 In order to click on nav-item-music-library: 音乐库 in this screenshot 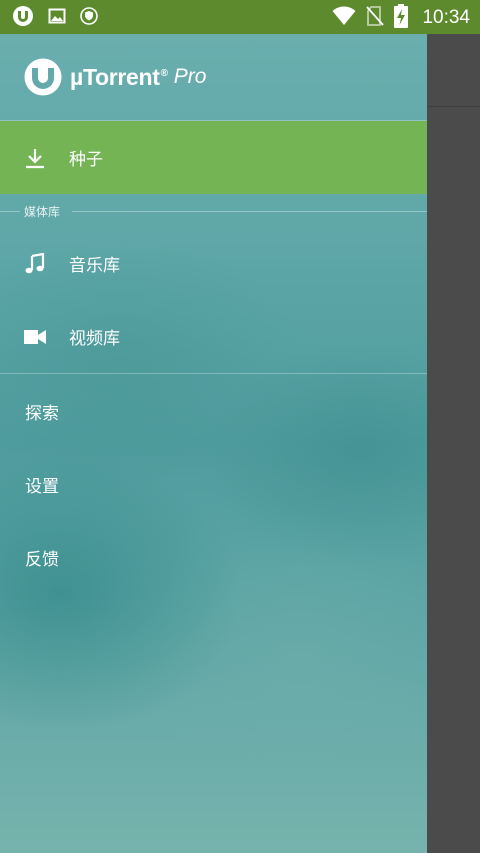, I will do `click(213, 263)`.